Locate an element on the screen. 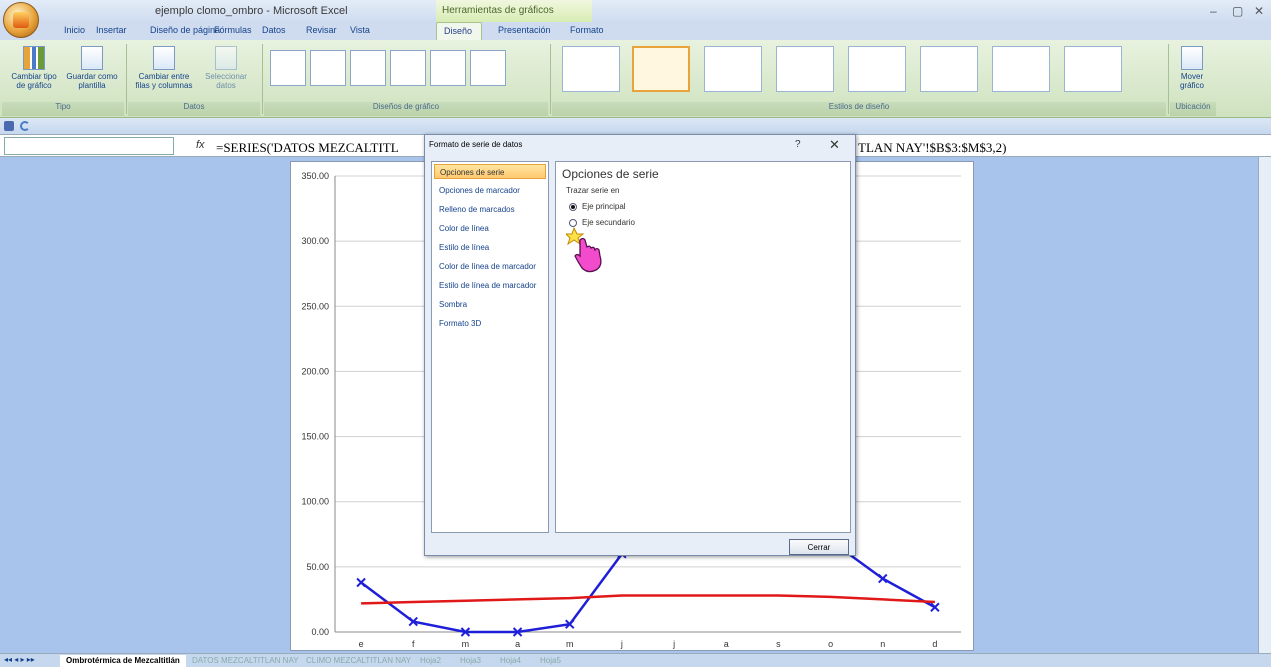 The image size is (1271, 667). nav-formato-3d: Formato 3D is located at coordinates (490, 323).